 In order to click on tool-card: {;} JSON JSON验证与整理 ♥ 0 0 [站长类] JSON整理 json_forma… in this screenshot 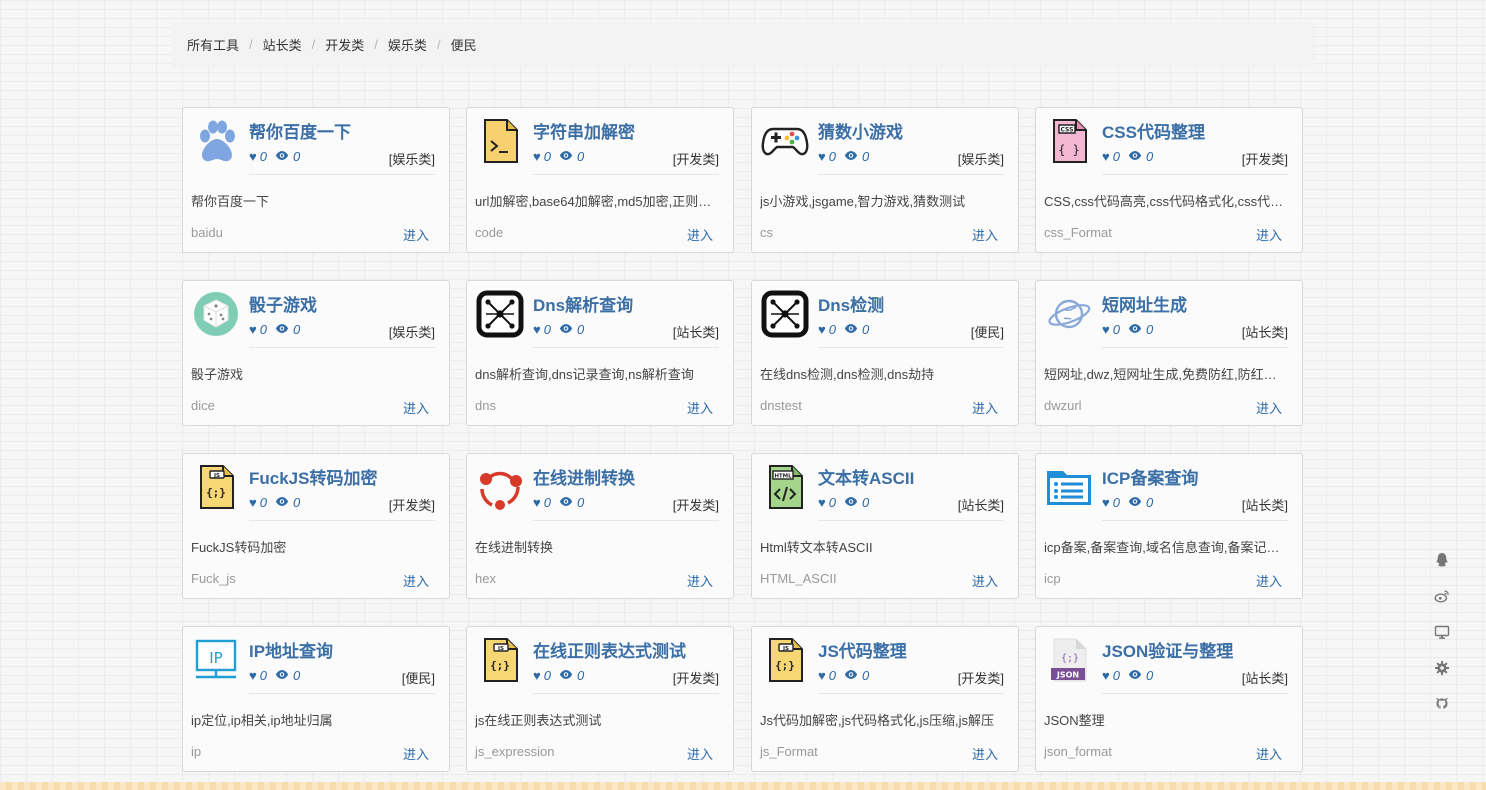, I will do `click(1169, 699)`.